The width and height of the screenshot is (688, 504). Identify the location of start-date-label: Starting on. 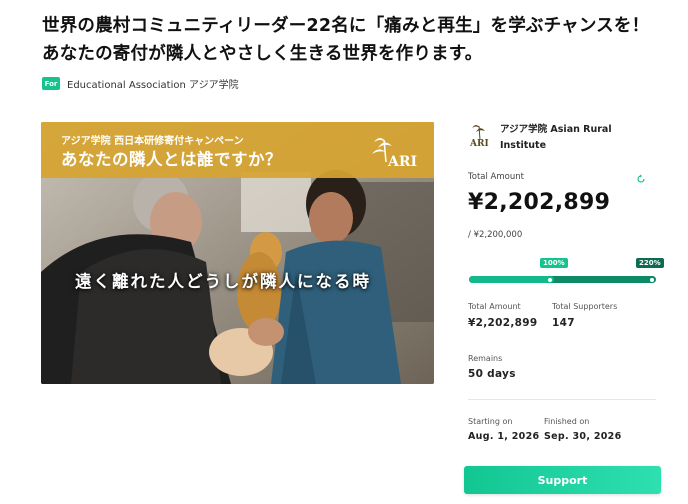
(490, 421).